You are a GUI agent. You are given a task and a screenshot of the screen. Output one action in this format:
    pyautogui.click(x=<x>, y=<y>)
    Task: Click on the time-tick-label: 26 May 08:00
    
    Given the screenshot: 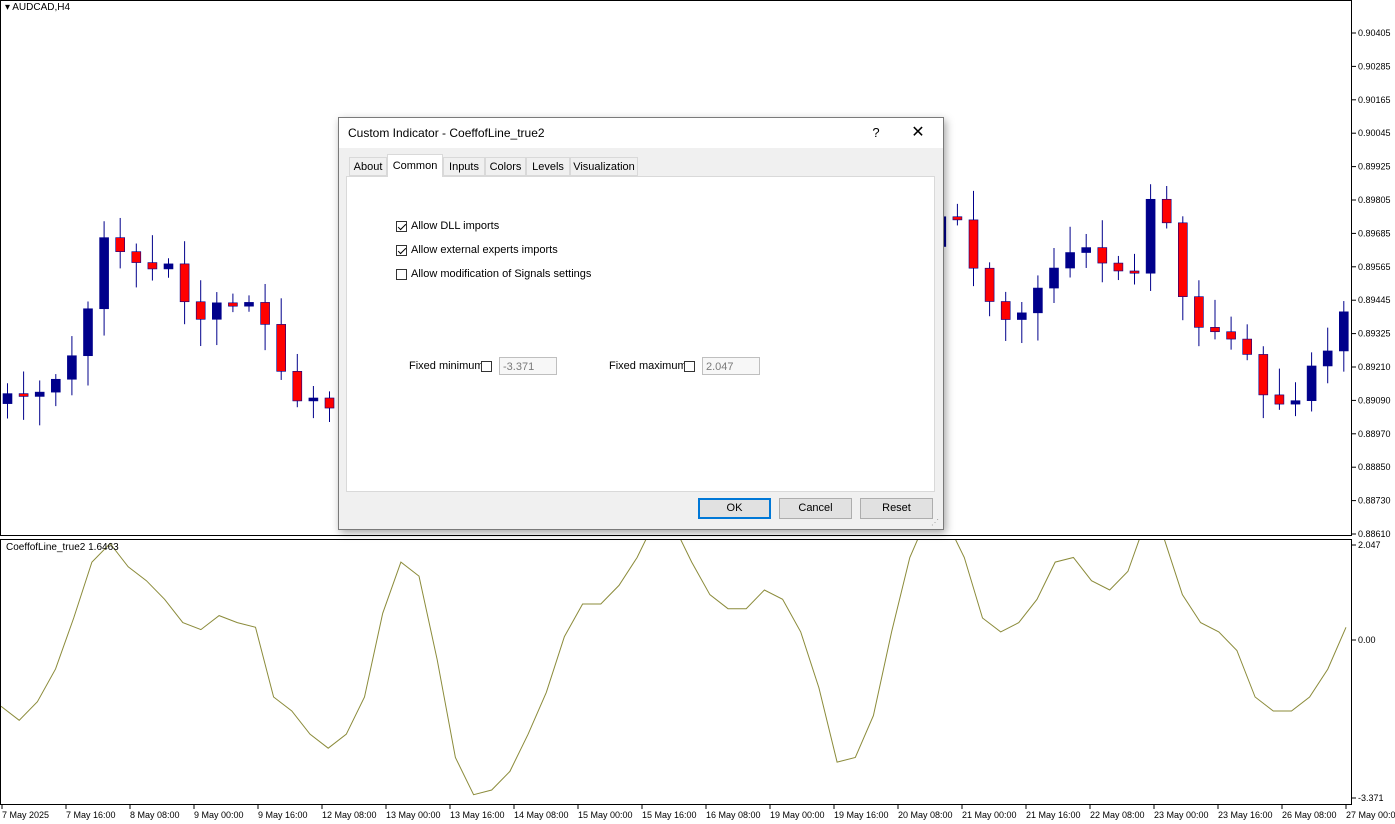 What is the action you would take?
    pyautogui.click(x=1309, y=815)
    